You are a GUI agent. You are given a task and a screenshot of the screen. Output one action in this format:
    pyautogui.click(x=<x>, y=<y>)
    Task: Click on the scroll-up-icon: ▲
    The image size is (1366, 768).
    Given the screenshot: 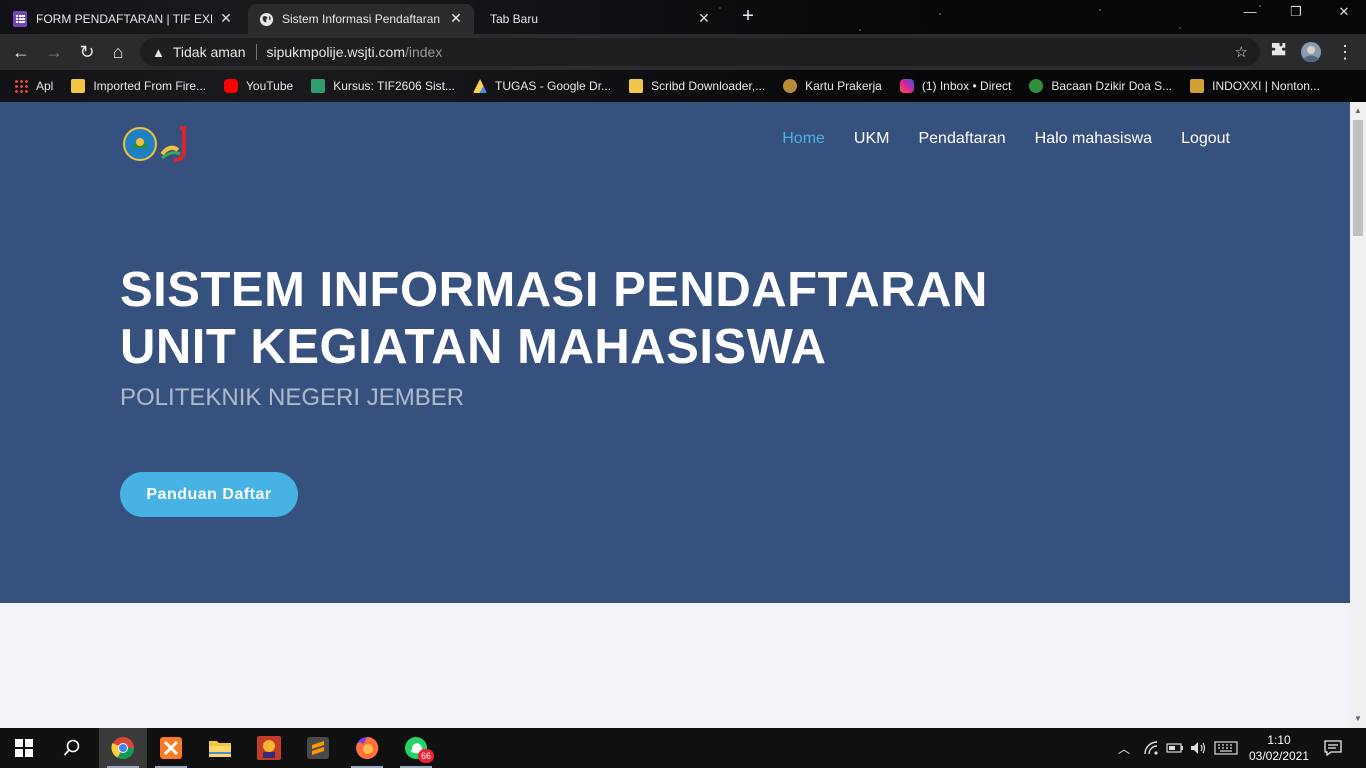 What is the action you would take?
    pyautogui.click(x=1358, y=111)
    